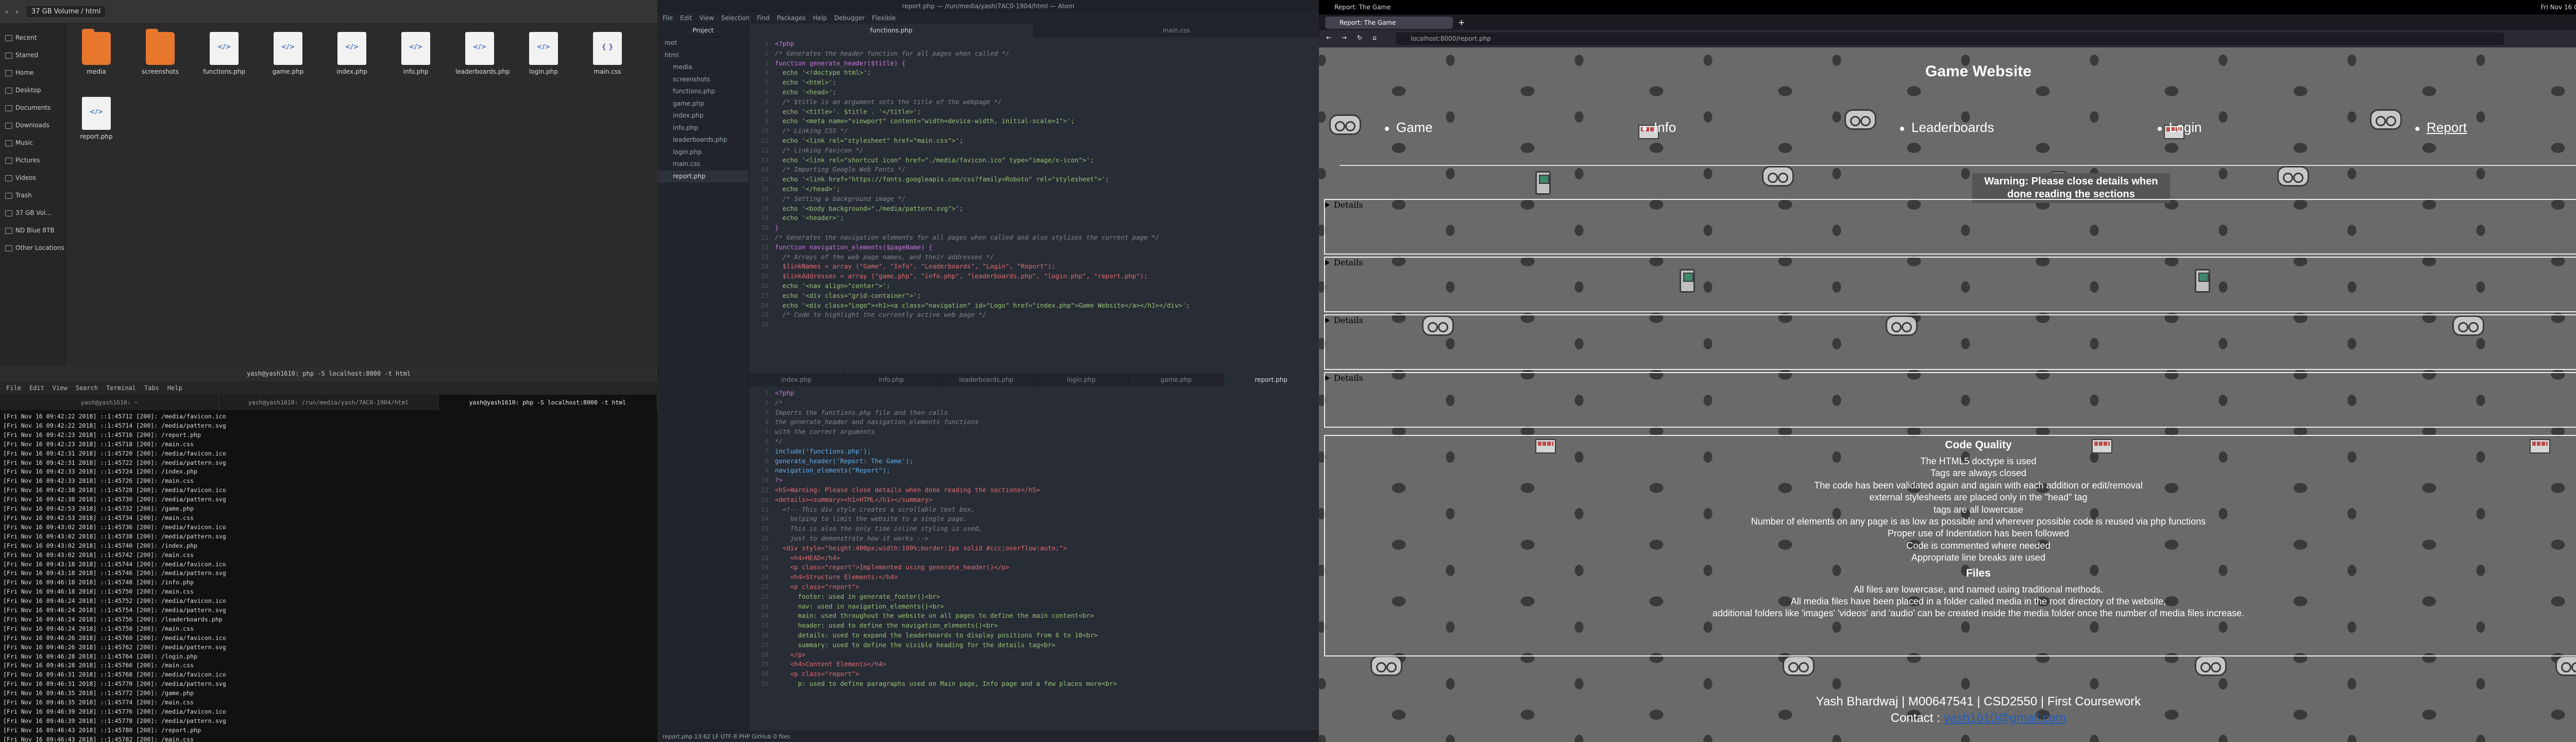 Image resolution: width=2576 pixels, height=742 pixels. What do you see at coordinates (543, 59) in the screenshot?
I see `file-item: login.php` at bounding box center [543, 59].